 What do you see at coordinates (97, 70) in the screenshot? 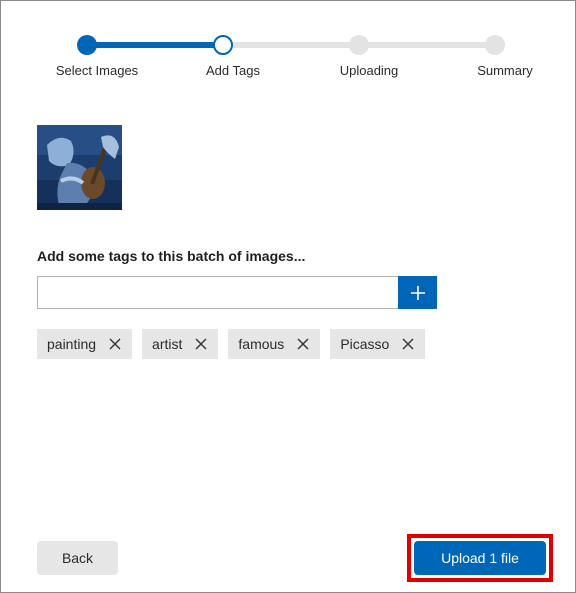
I see `step-label-select-images: Select Images` at bounding box center [97, 70].